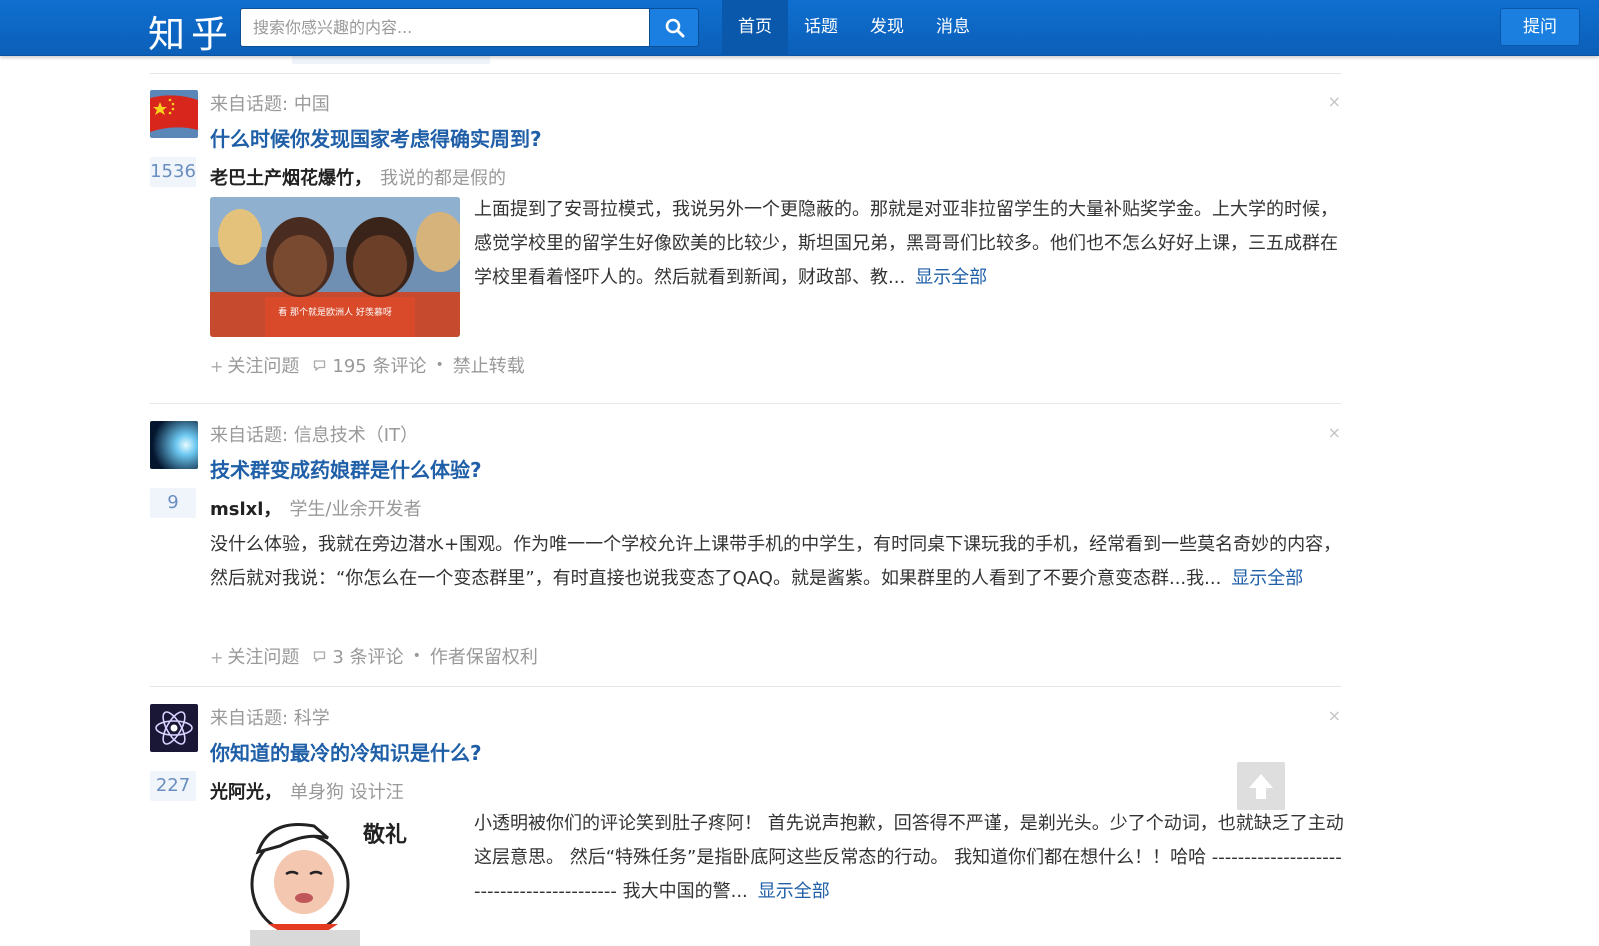 The height and width of the screenshot is (946, 1599). What do you see at coordinates (821, 28) in the screenshot?
I see `nav-topics: 话题` at bounding box center [821, 28].